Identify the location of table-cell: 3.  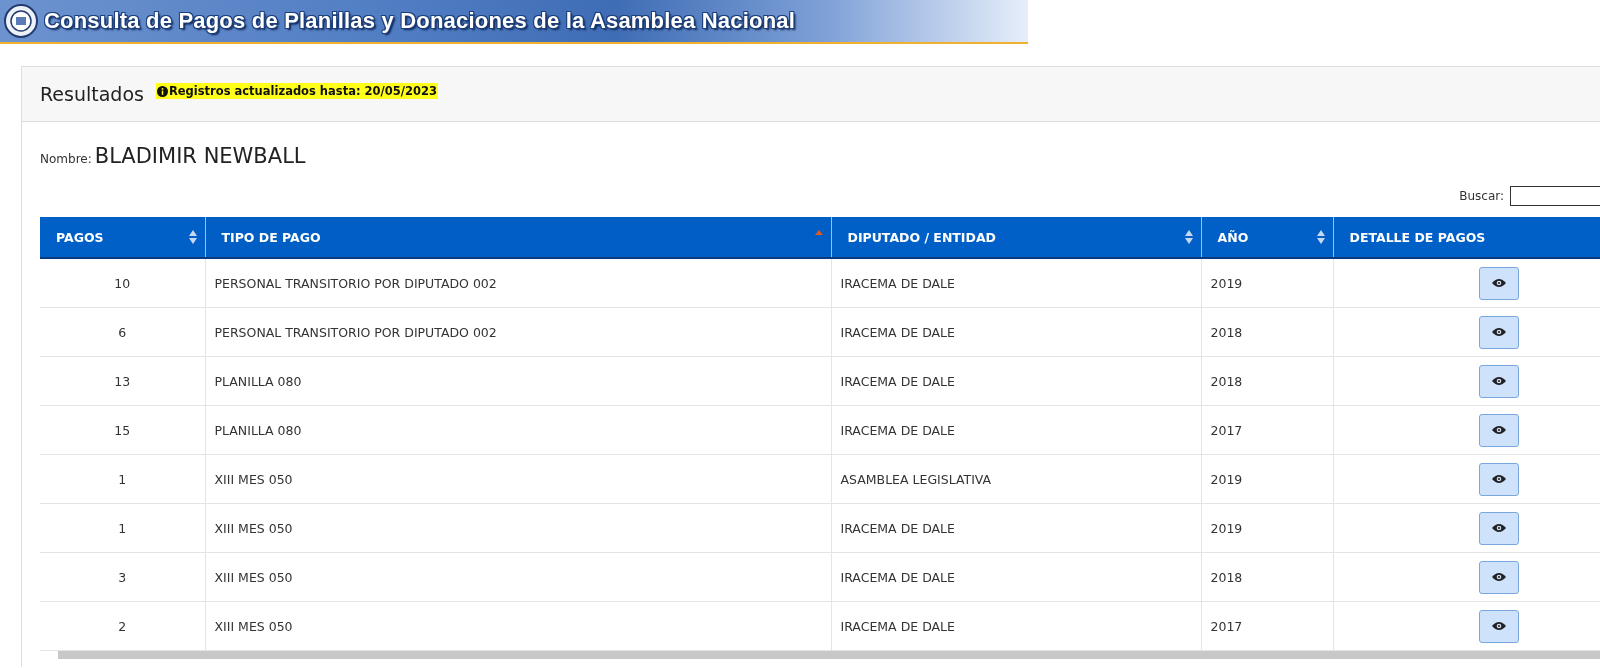
(122, 577).